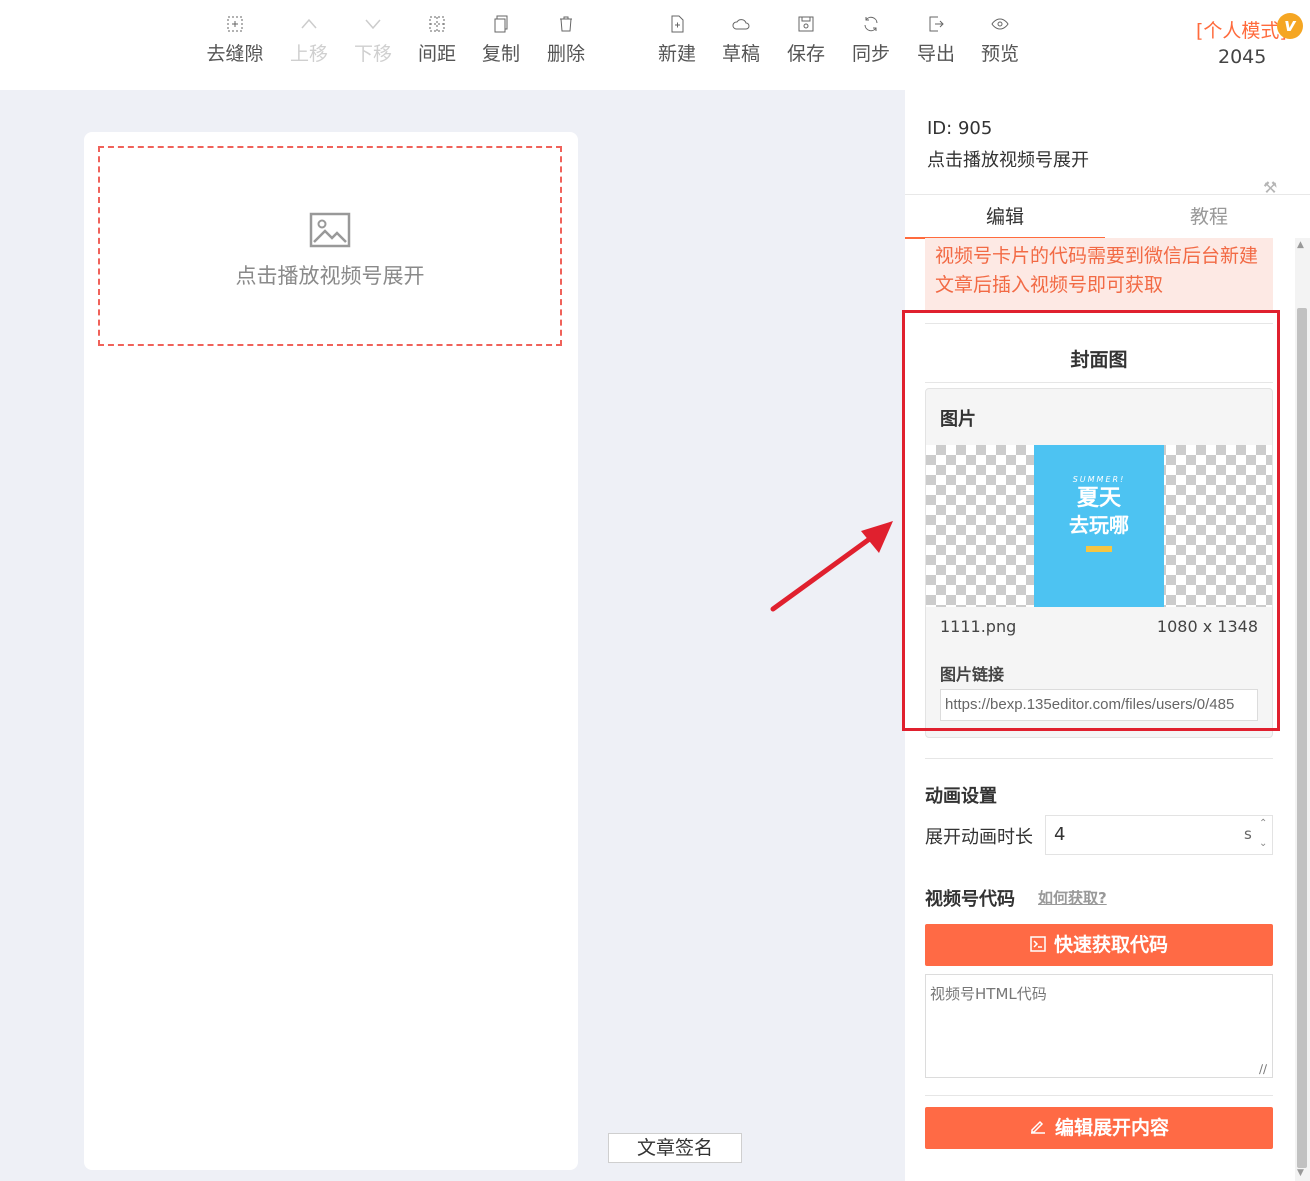  I want to click on chevron-up-icon, so click(309, 27).